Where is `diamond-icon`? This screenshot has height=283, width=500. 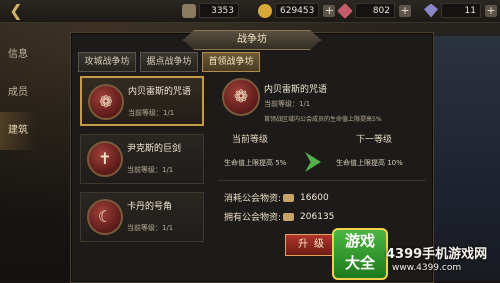
diamond-icon is located at coordinates (431, 10).